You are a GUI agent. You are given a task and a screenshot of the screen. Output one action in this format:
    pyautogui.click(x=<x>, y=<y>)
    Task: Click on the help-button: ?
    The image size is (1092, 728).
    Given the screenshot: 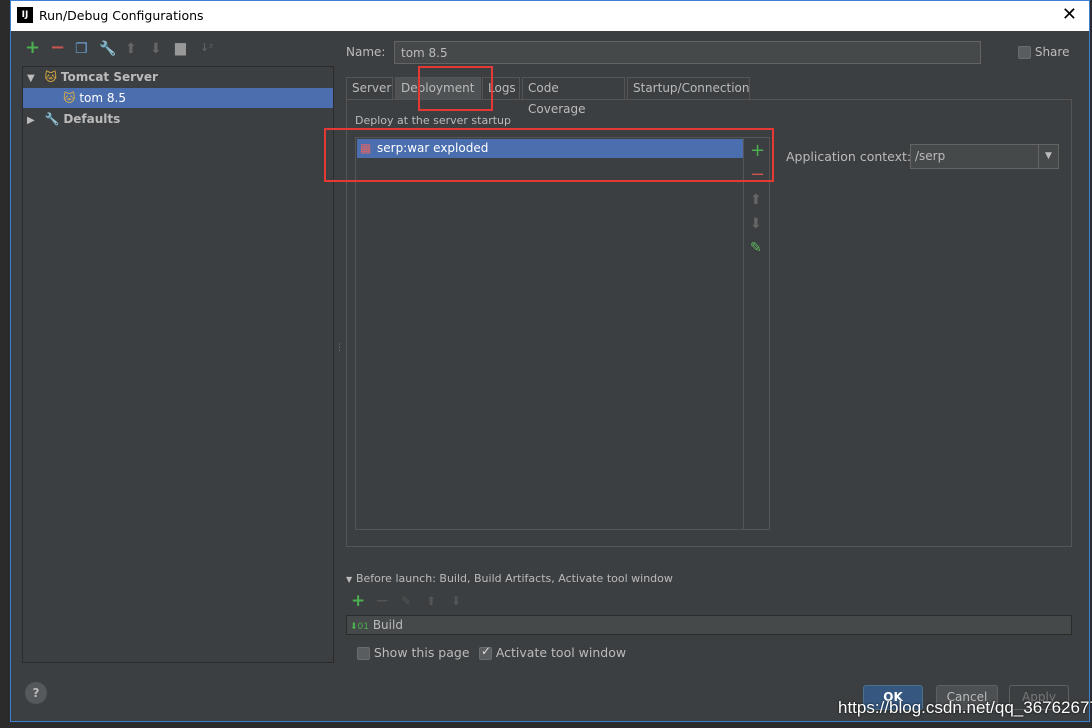 What is the action you would take?
    pyautogui.click(x=36, y=693)
    